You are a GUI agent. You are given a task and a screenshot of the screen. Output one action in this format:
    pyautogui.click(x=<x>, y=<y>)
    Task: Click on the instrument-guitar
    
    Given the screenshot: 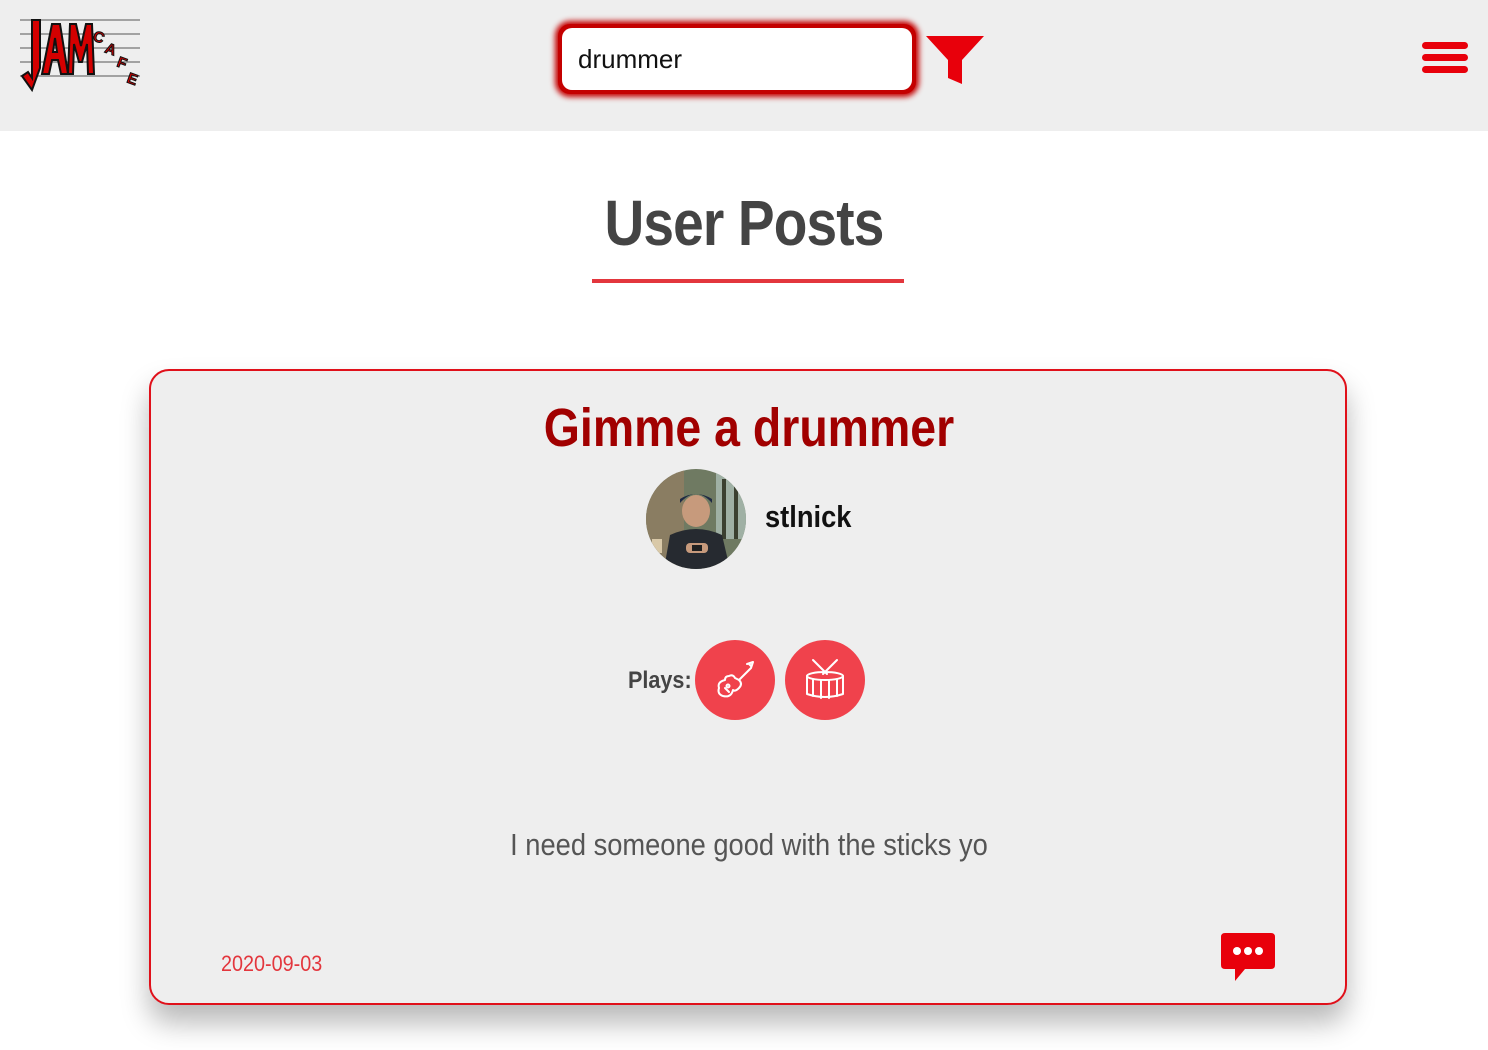 What is the action you would take?
    pyautogui.click(x=735, y=680)
    